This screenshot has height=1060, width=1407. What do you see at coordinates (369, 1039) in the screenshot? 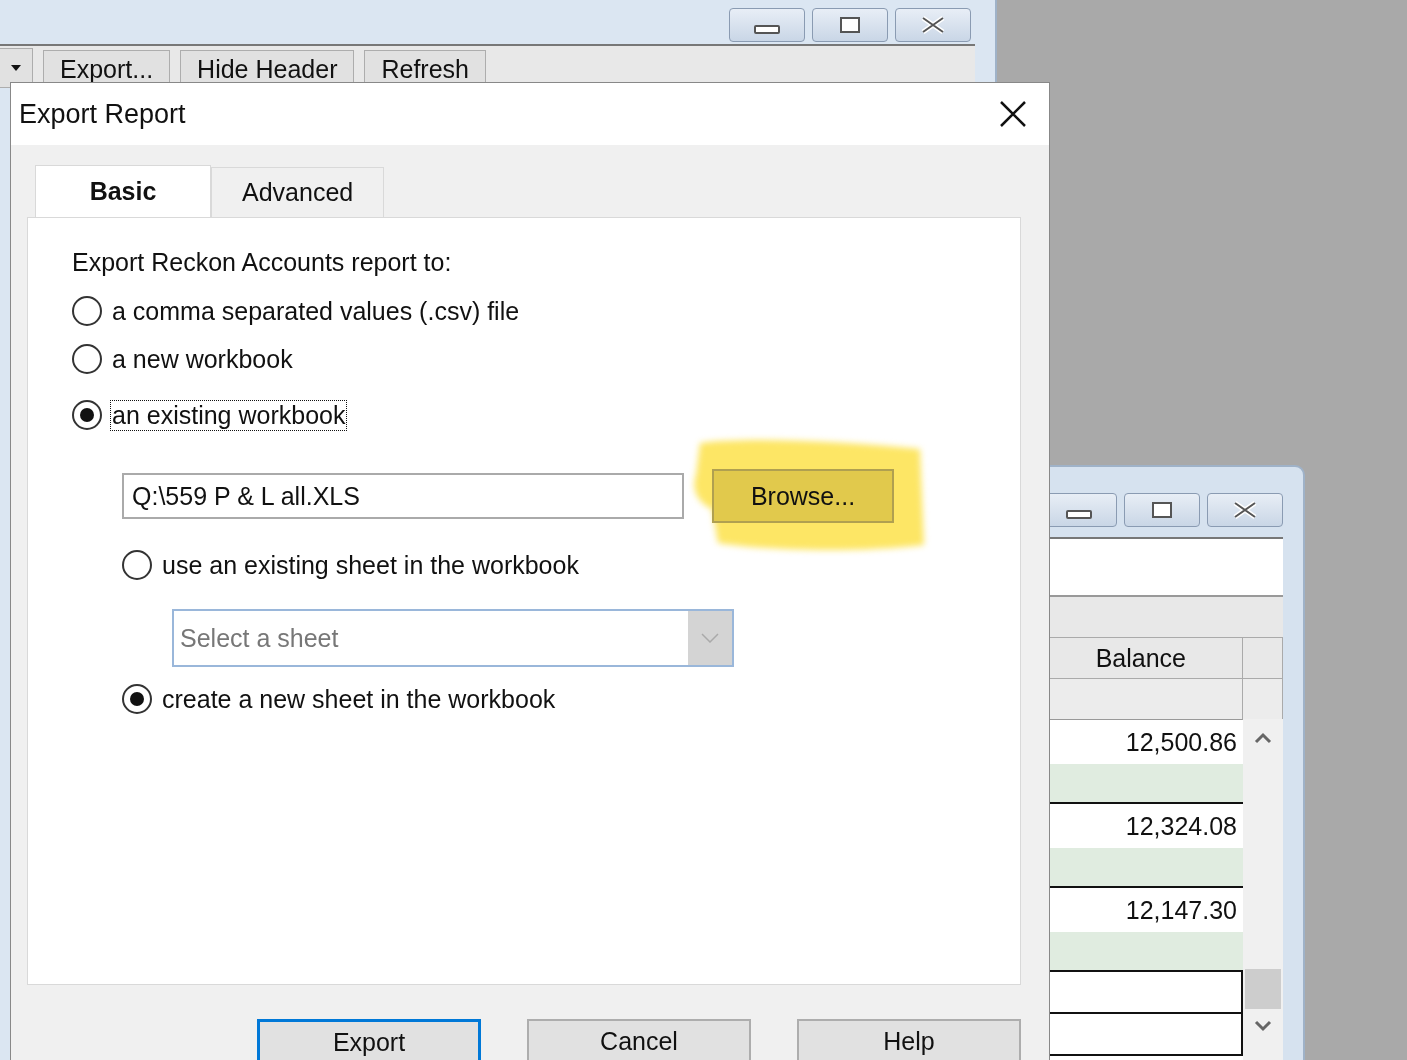
I see `dialog-button: Export` at bounding box center [369, 1039].